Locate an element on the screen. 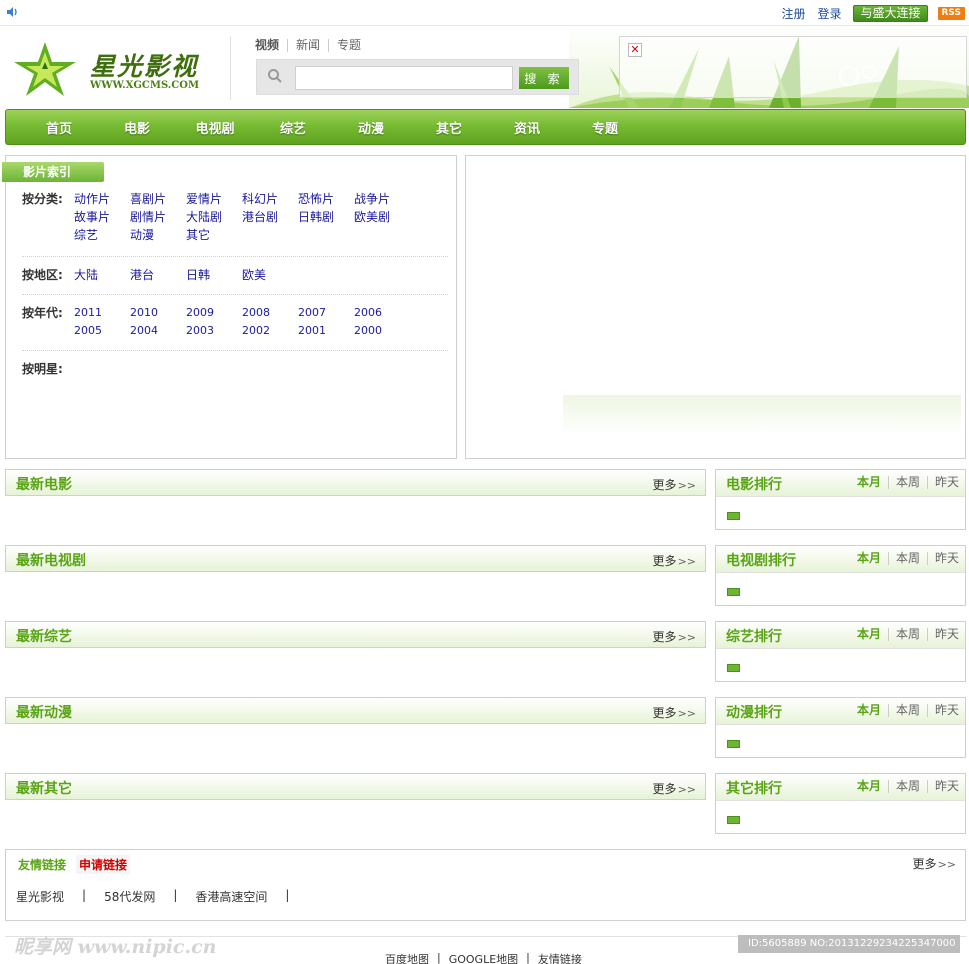 This screenshot has width=969, height=964. year-link: 2009 is located at coordinates (214, 313).